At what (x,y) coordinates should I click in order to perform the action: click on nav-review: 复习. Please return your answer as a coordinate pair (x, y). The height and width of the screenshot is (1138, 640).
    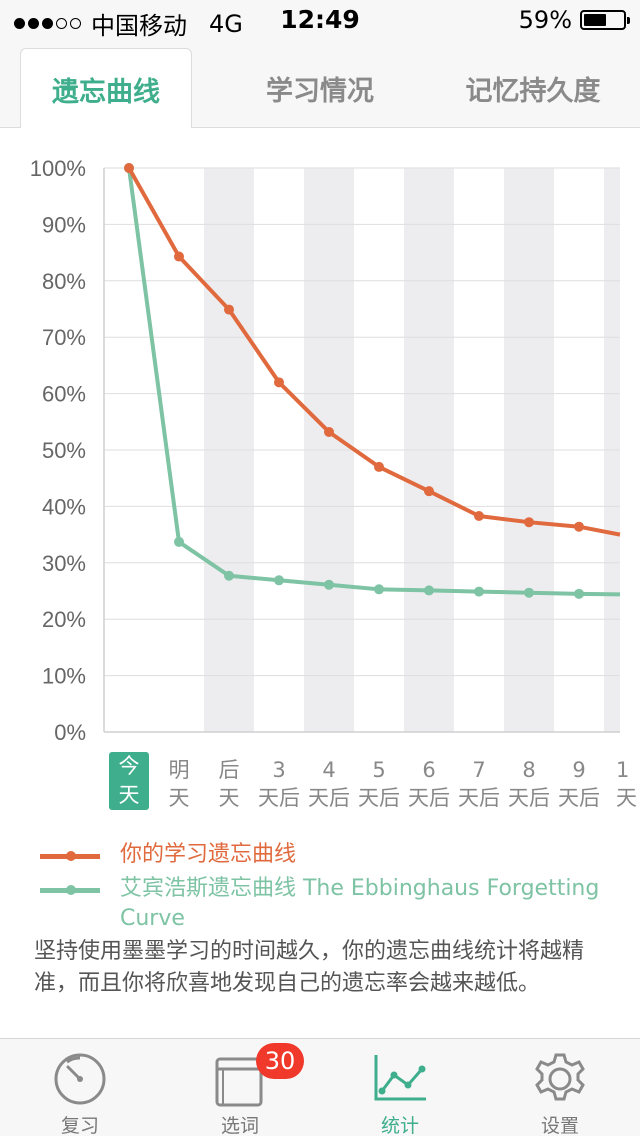
    Looking at the image, I should click on (80, 1088).